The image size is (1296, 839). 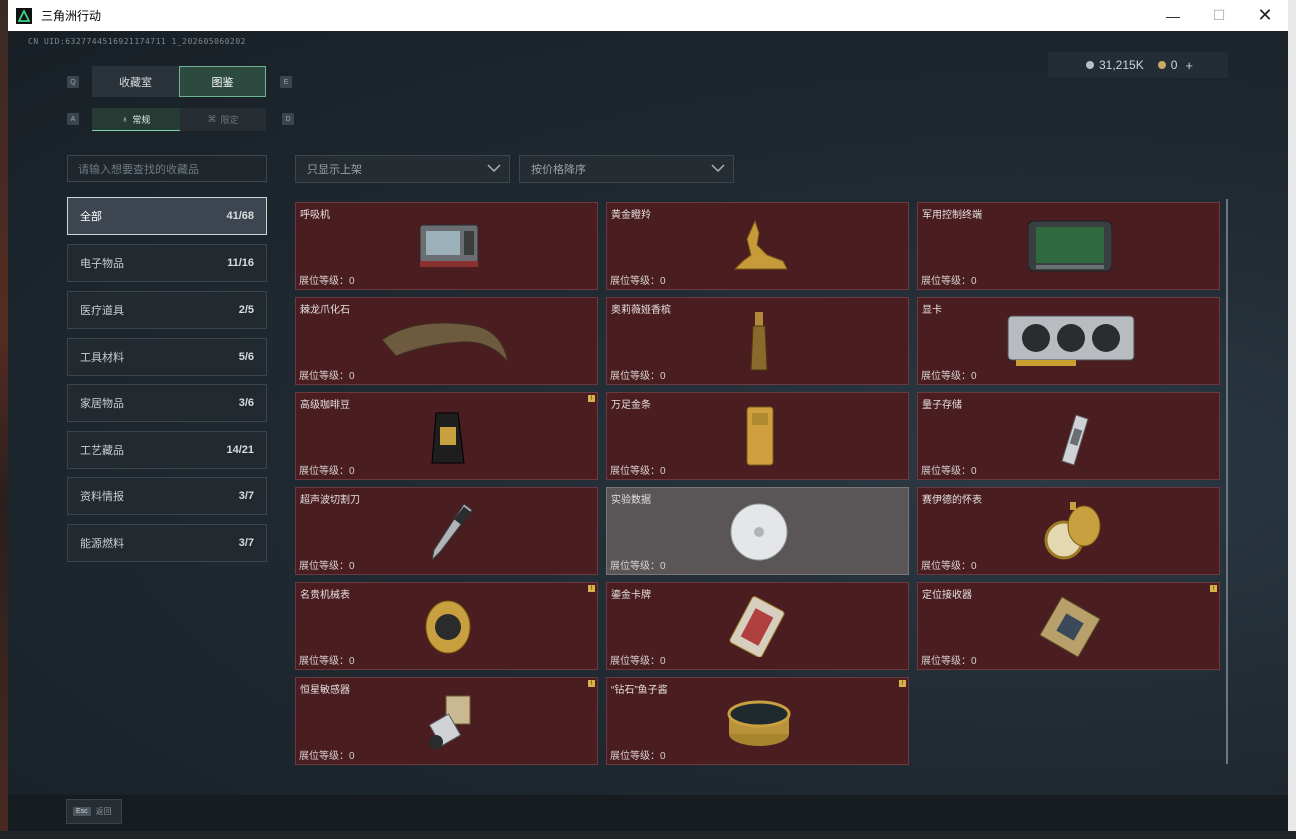 I want to click on category-count: 14/21, so click(x=240, y=450).